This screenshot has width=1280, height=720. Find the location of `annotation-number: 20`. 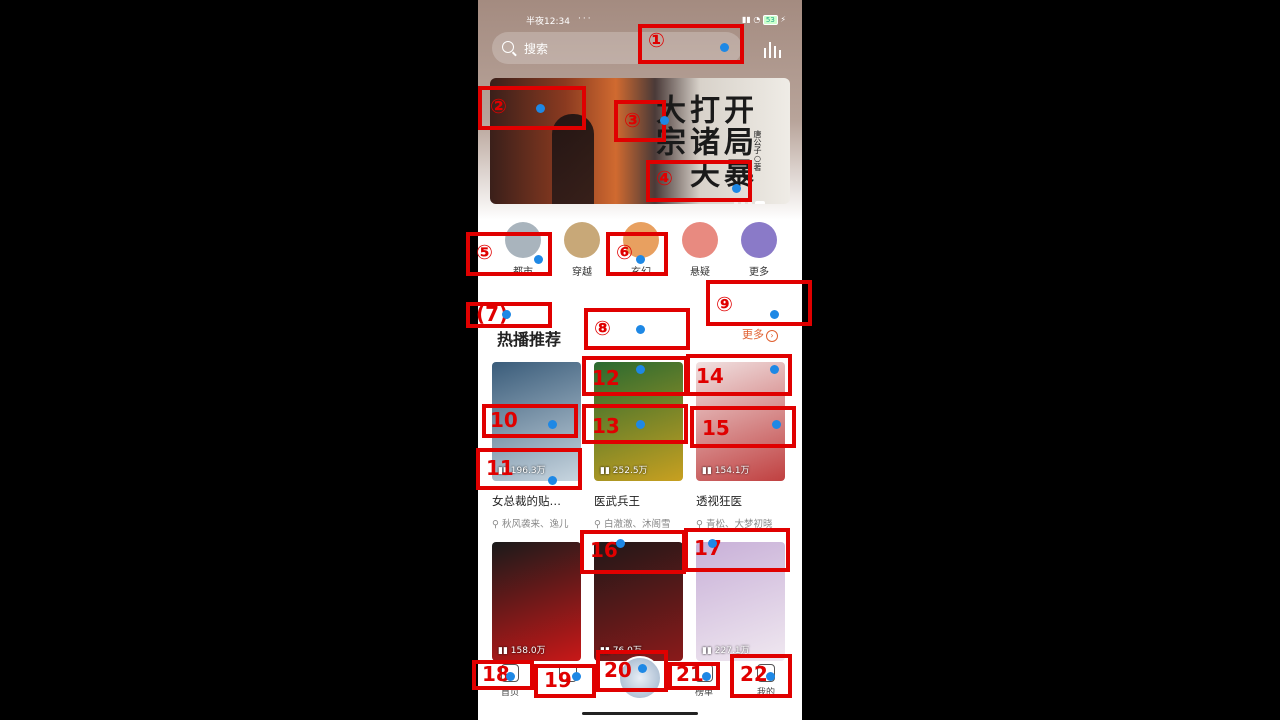

annotation-number: 20 is located at coordinates (618, 670).